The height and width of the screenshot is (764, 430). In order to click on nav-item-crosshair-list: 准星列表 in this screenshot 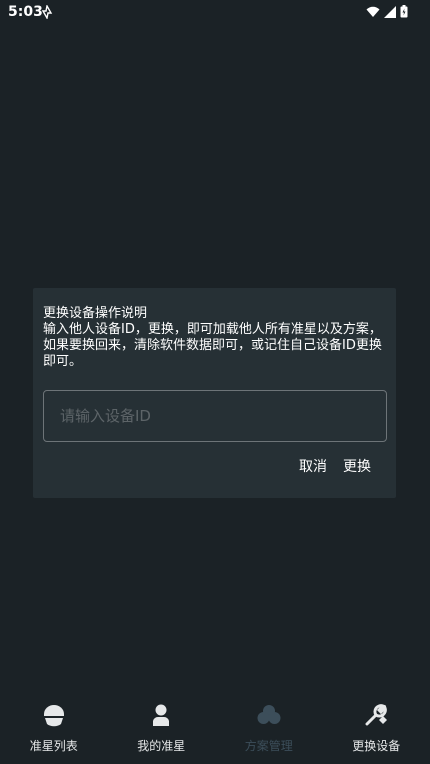, I will do `click(54, 727)`.